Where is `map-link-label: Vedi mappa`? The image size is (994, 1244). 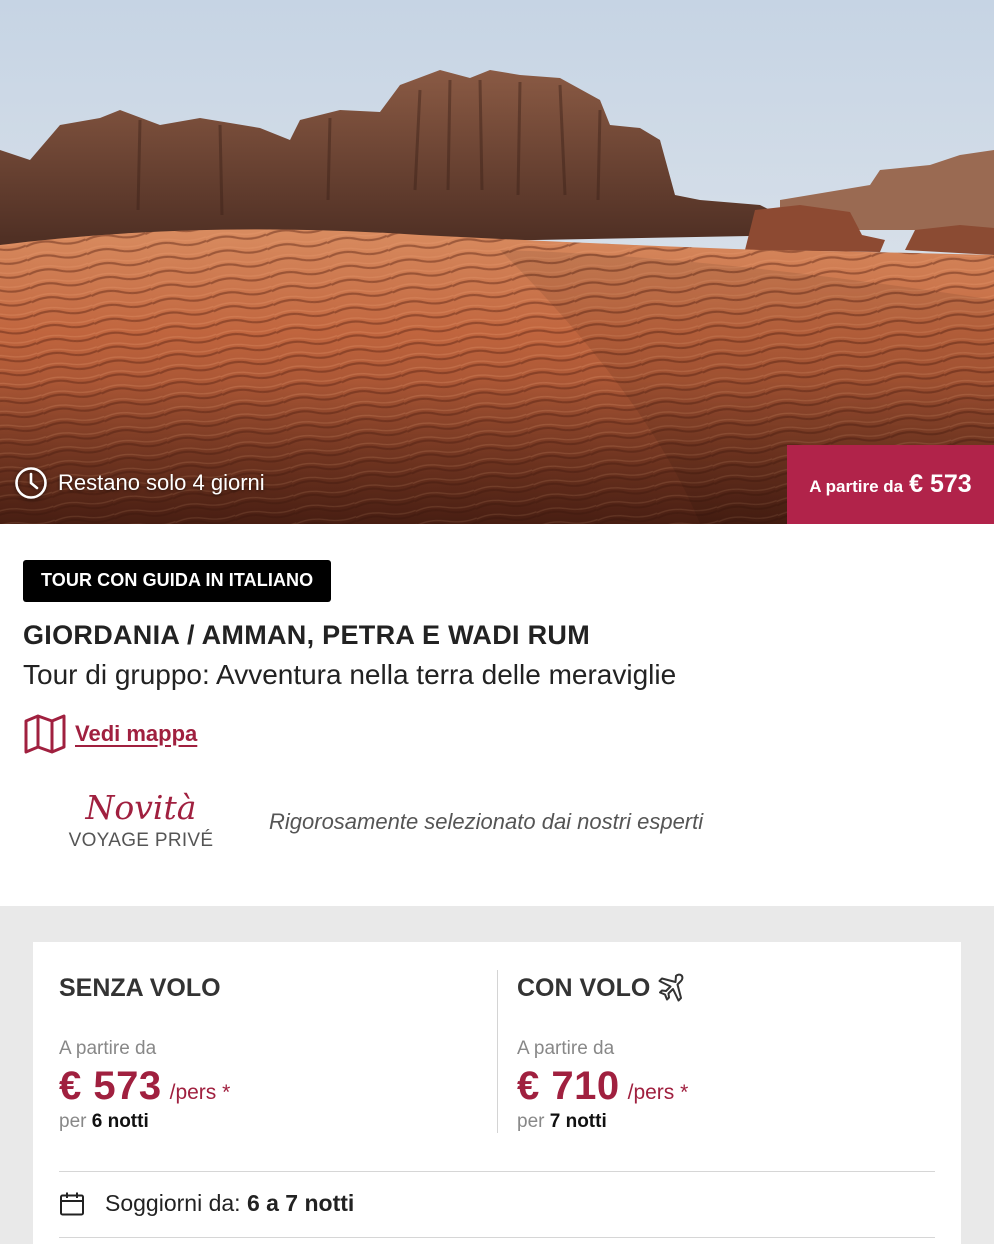 map-link-label: Vedi mappa is located at coordinates (136, 734).